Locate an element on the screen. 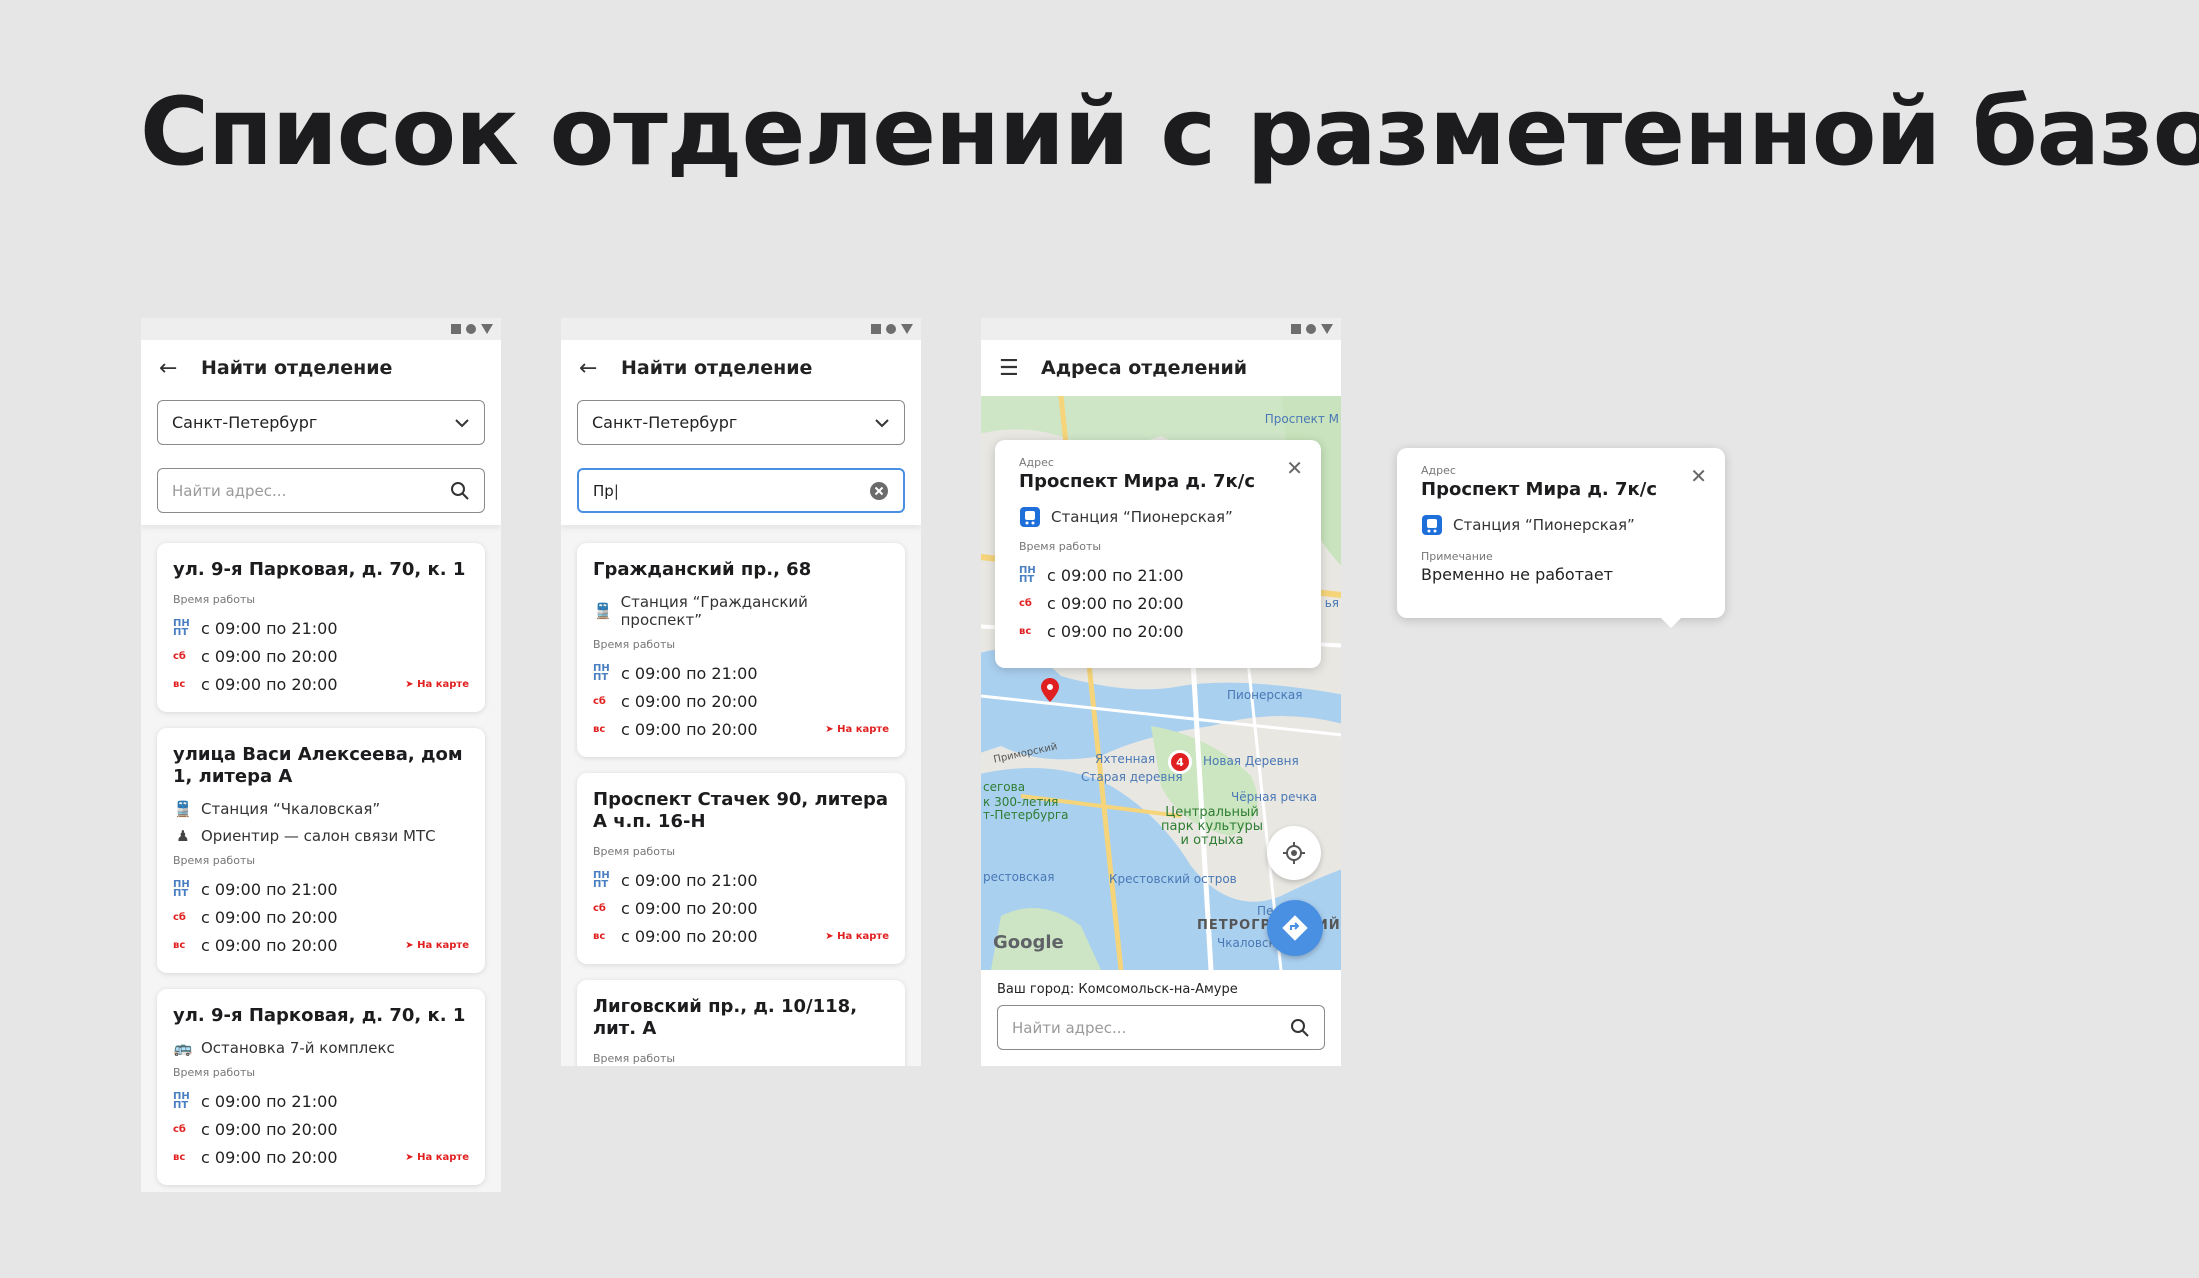 The height and width of the screenshot is (1278, 2199). station-text: Станция “Гражданский проспект” is located at coordinates (714, 611).